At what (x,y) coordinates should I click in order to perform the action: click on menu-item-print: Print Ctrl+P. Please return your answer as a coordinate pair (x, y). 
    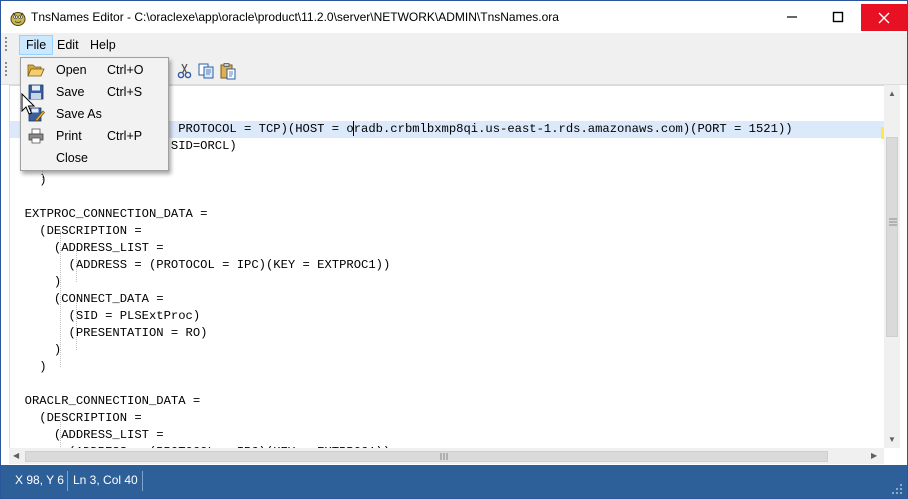
    Looking at the image, I should click on (95, 136).